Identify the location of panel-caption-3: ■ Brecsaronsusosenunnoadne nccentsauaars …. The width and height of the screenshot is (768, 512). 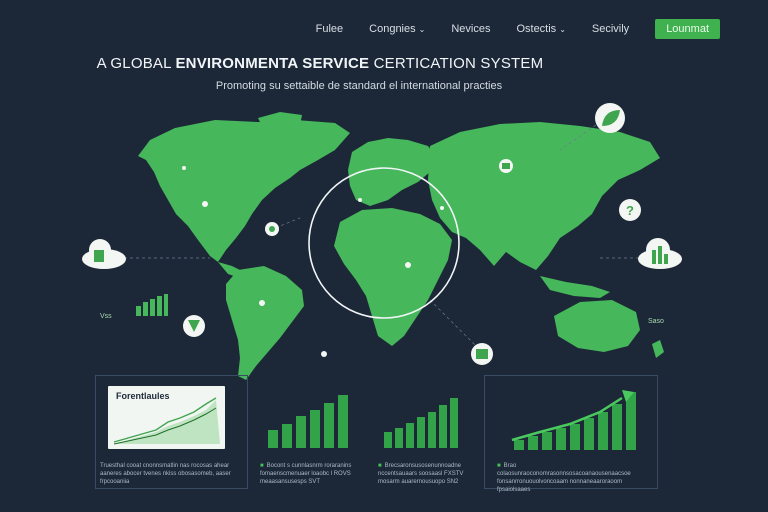
(421, 474).